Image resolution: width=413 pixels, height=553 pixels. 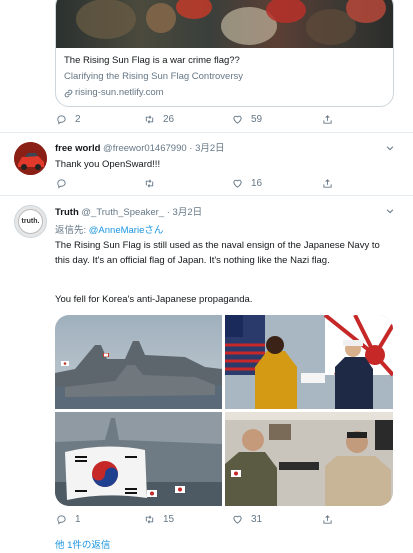 I want to click on handle: @_Truth_Speaker_, so click(x=122, y=212).